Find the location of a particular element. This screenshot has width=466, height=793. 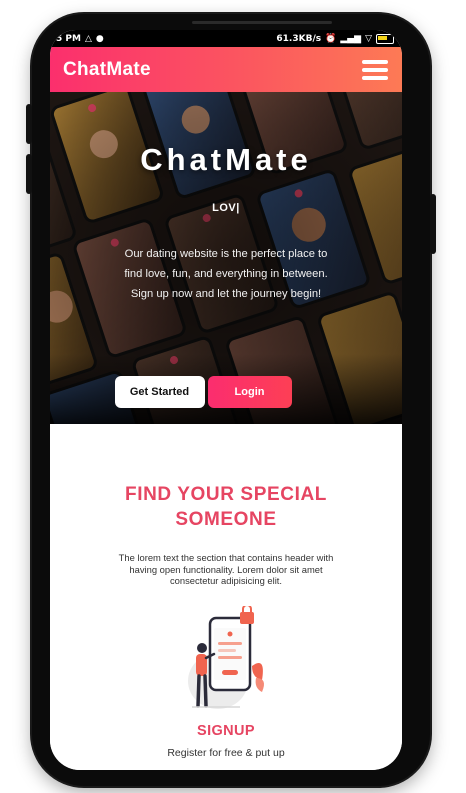

alarm-icon: ⏰ is located at coordinates (331, 38).